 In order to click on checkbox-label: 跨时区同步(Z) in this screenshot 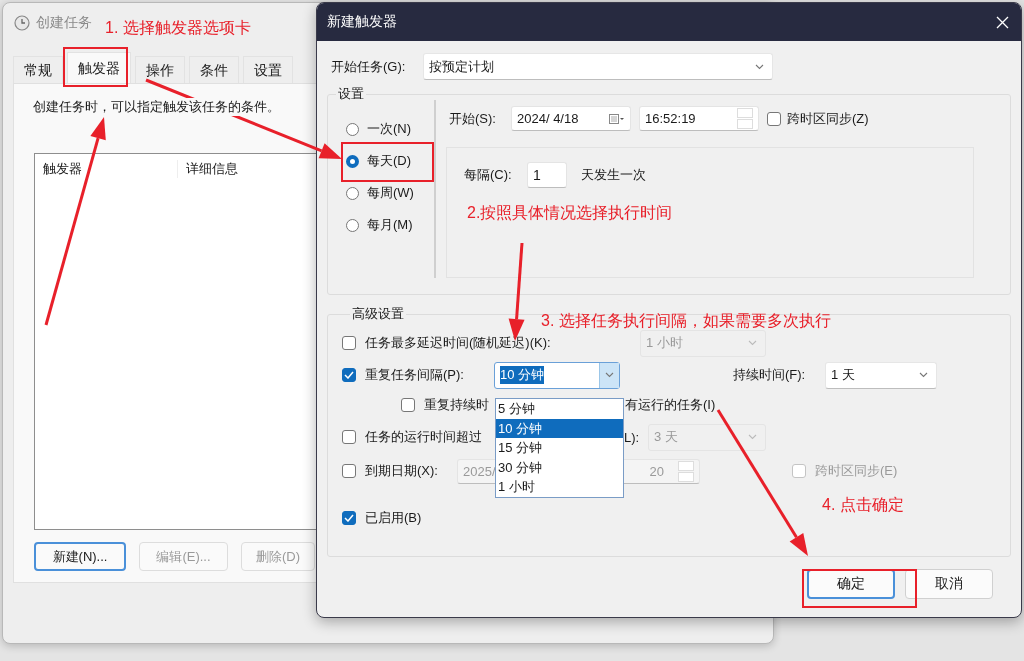, I will do `click(828, 118)`.